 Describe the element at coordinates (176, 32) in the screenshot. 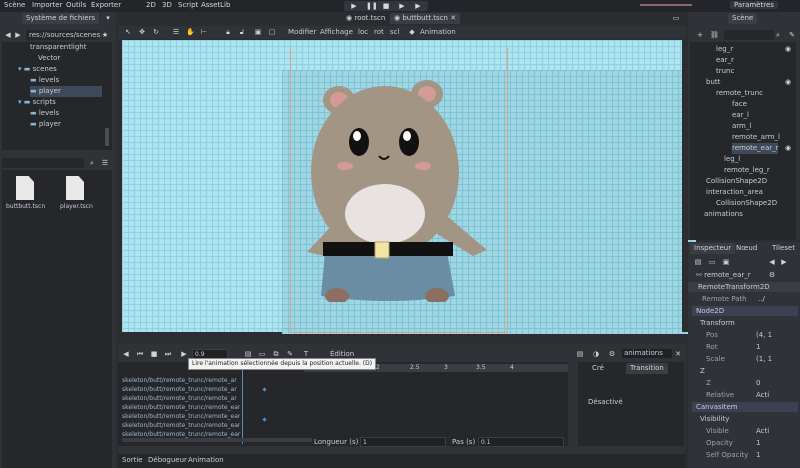

I see `list-tool-icon: ☰` at that location.